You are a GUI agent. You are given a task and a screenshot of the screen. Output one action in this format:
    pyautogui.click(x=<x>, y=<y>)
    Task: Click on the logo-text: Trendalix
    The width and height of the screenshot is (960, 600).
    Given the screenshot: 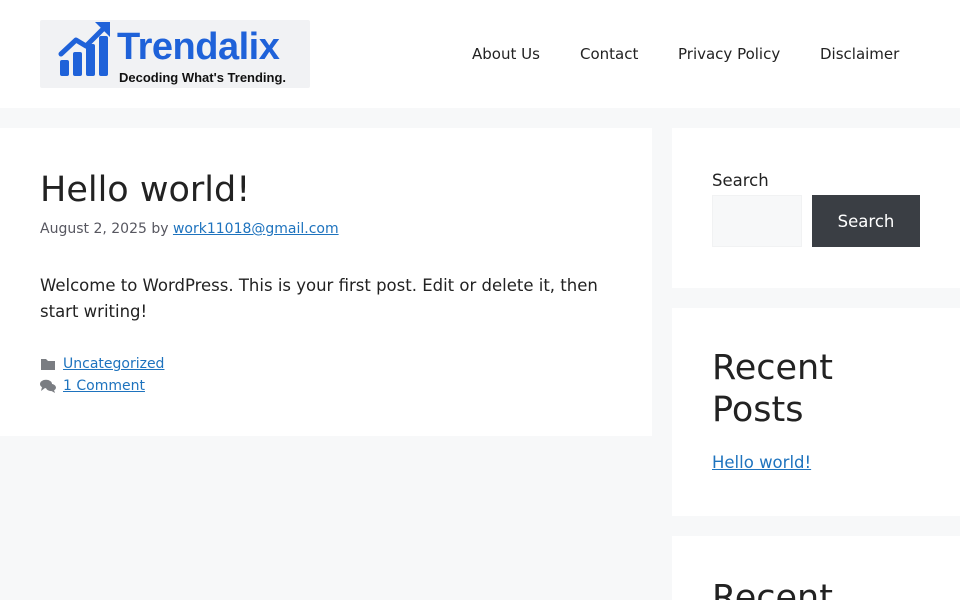 What is the action you would take?
    pyautogui.click(x=198, y=47)
    